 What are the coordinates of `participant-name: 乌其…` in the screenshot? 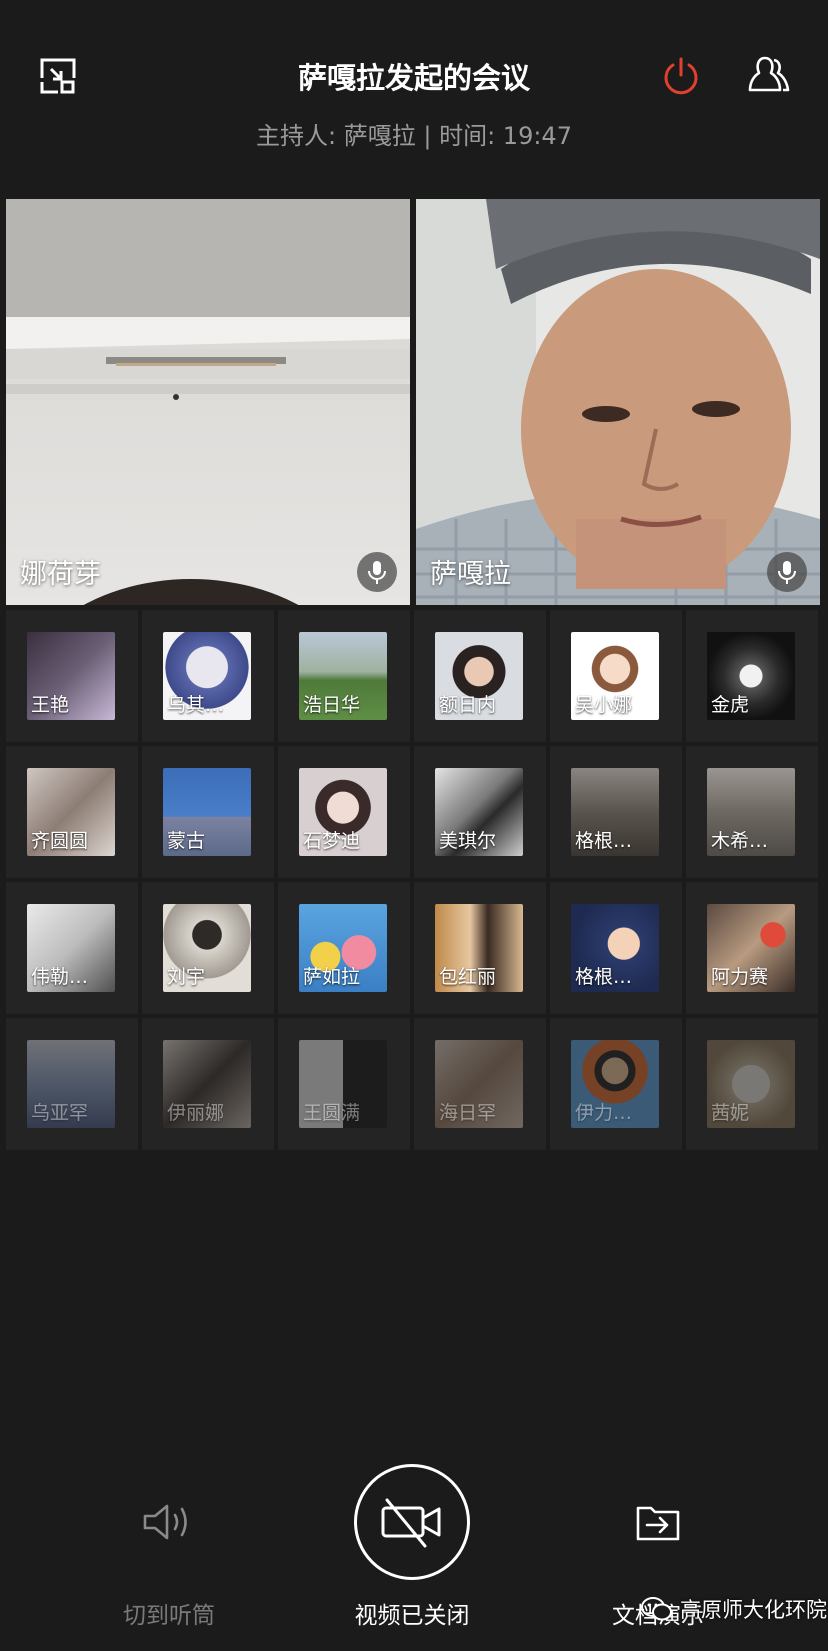 It's located at (196, 705).